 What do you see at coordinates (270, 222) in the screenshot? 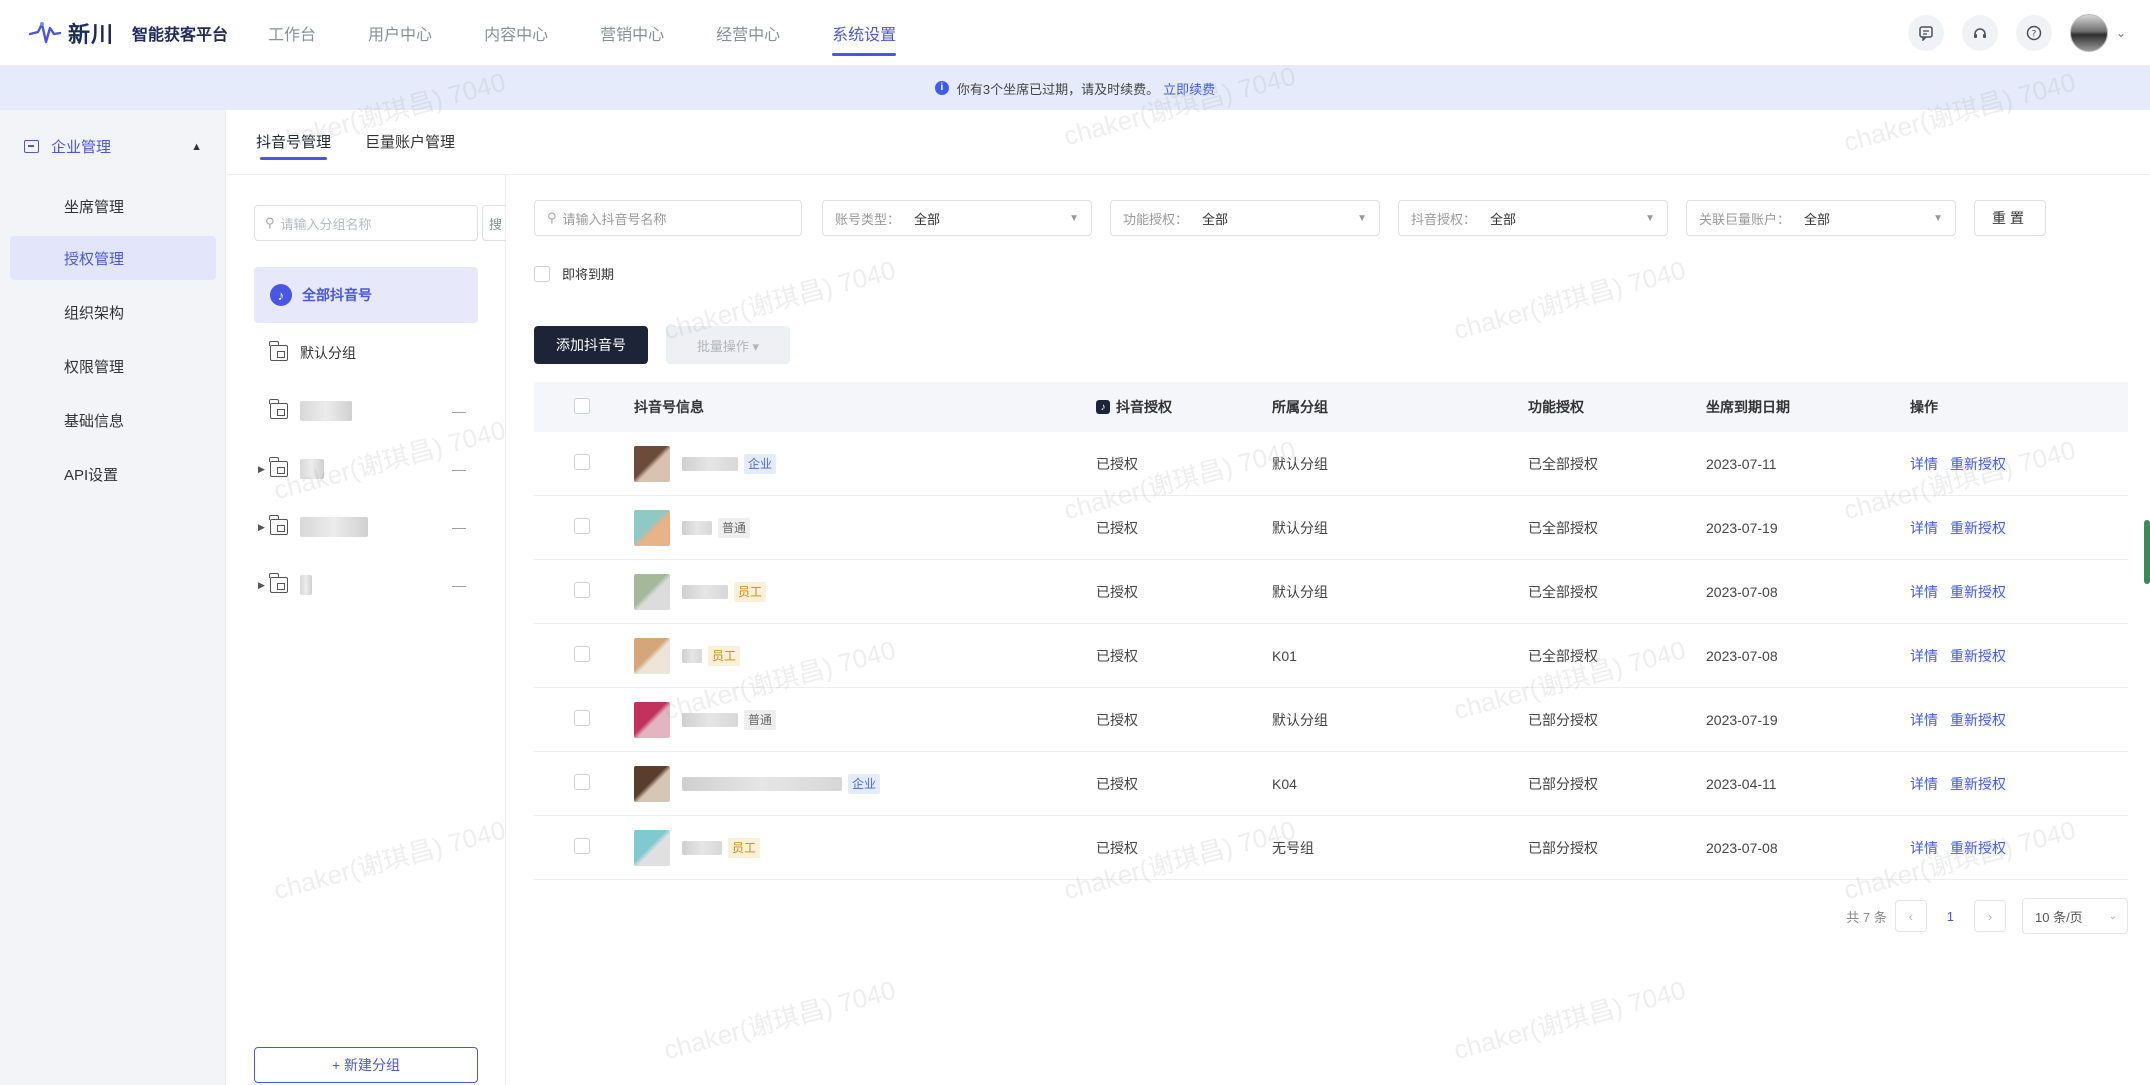
I see `search-icon: ⚲` at bounding box center [270, 222].